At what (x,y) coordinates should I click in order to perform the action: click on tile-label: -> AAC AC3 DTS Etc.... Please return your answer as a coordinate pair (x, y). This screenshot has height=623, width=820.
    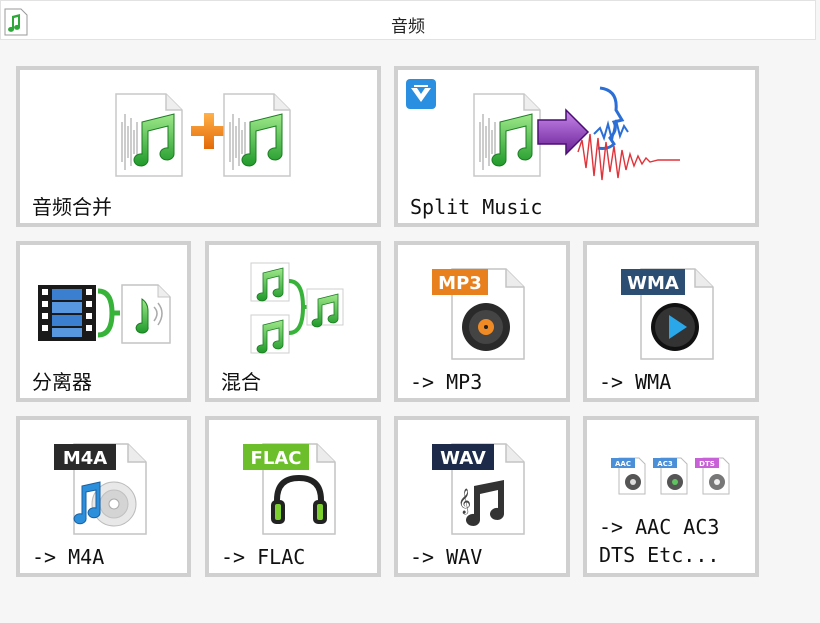
    Looking at the image, I should click on (659, 541).